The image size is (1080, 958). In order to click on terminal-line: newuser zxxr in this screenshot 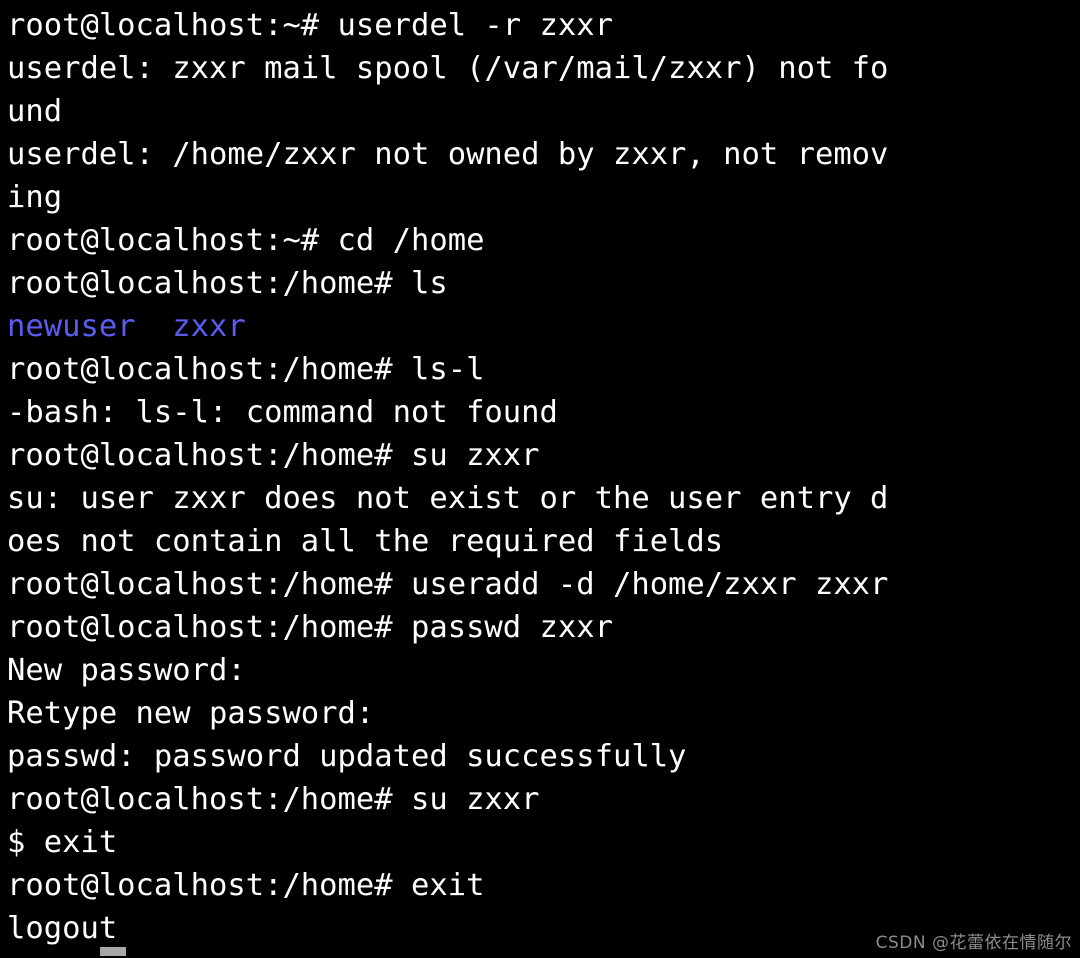, I will do `click(126, 326)`.